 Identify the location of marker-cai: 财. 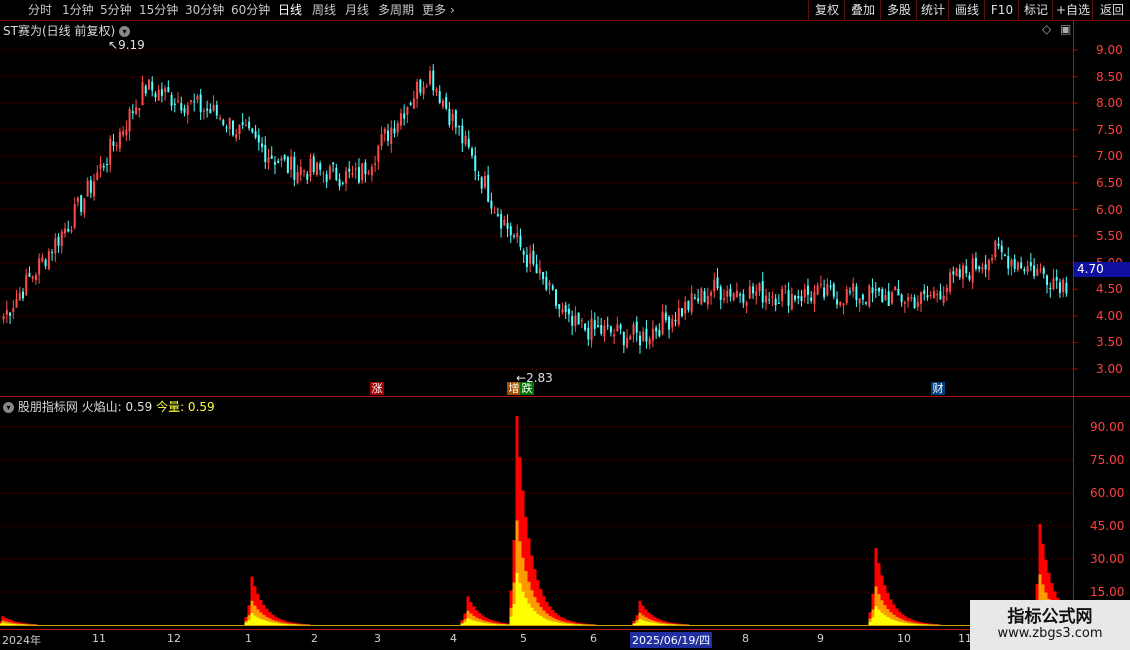
(938, 388).